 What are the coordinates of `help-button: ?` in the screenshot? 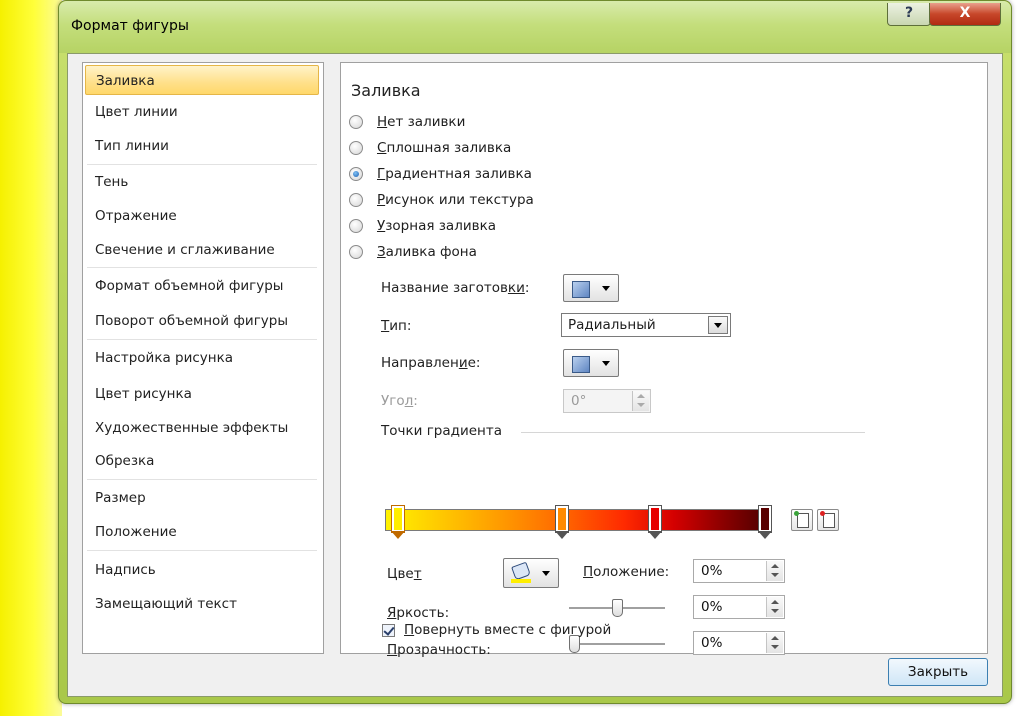 It's located at (909, 14).